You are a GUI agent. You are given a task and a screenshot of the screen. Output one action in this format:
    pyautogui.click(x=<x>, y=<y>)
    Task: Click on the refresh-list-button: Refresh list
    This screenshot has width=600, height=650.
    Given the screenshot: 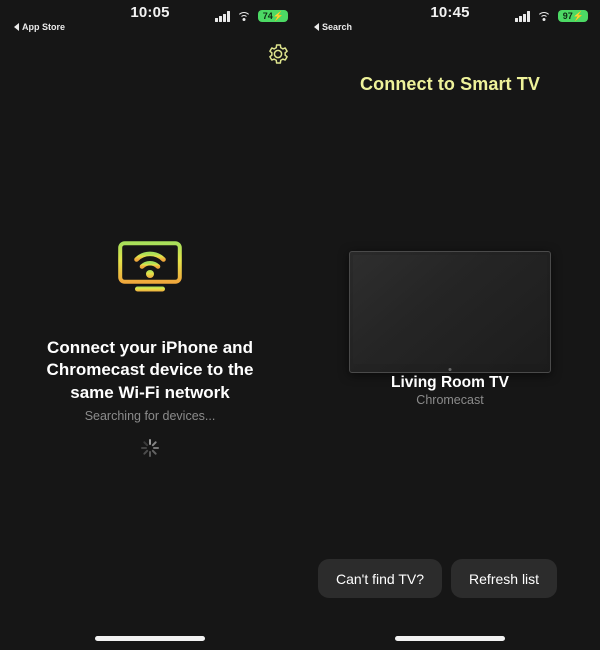 What is the action you would take?
    pyautogui.click(x=504, y=578)
    